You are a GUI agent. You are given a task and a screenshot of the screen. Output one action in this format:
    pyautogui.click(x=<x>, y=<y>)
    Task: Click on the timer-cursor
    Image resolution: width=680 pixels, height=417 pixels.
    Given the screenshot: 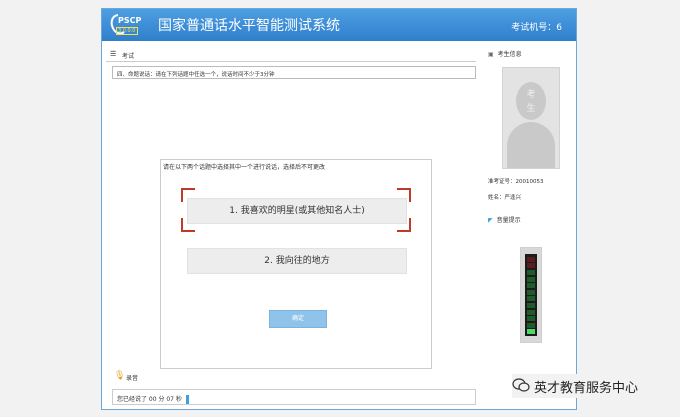 What is the action you would take?
    pyautogui.click(x=187, y=399)
    